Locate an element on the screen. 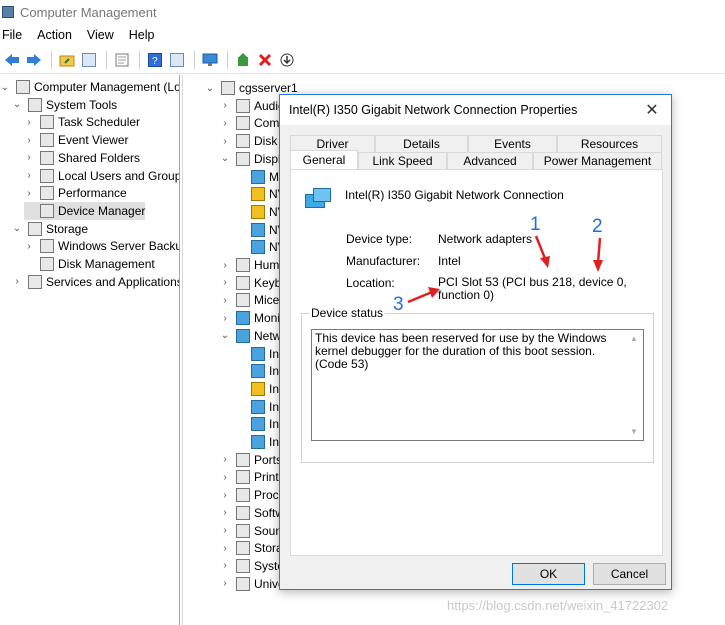 The height and width of the screenshot is (625, 725). help-icon: ? is located at coordinates (155, 60).